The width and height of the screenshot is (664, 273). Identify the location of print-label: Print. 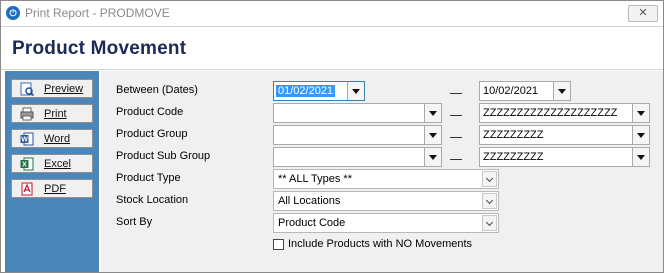
(55, 114).